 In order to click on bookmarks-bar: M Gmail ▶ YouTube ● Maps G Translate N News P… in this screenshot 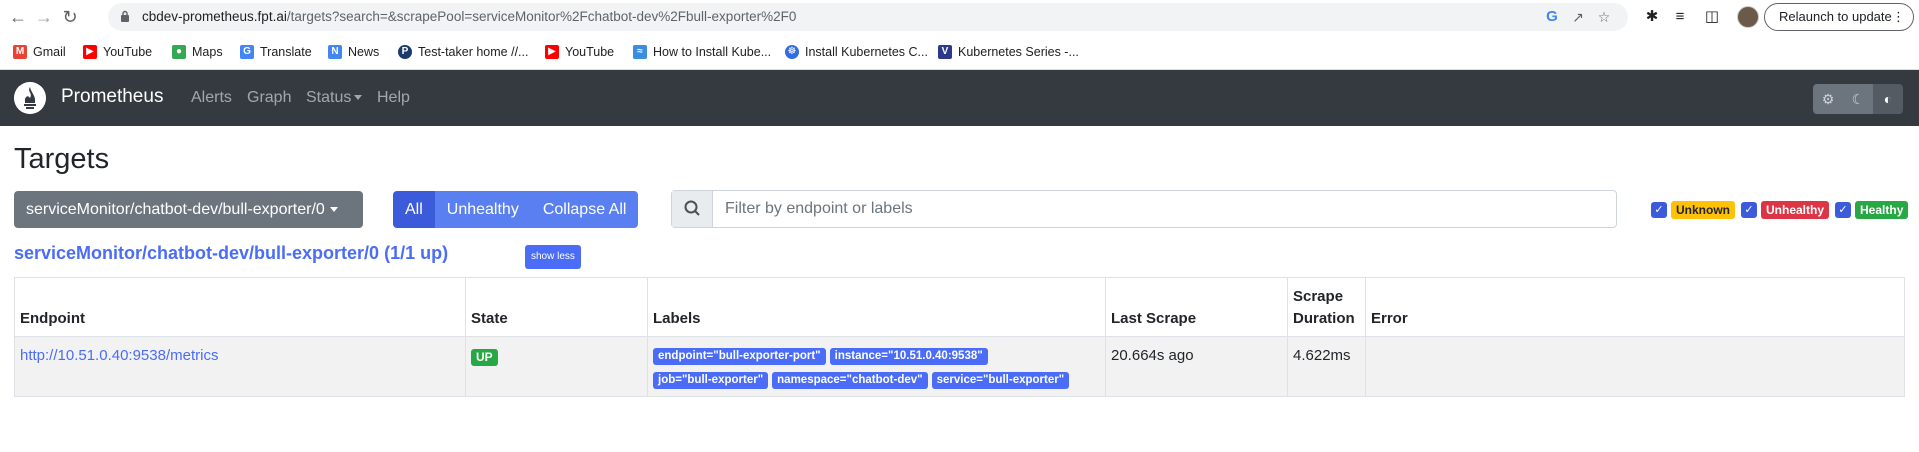, I will do `click(959, 52)`.